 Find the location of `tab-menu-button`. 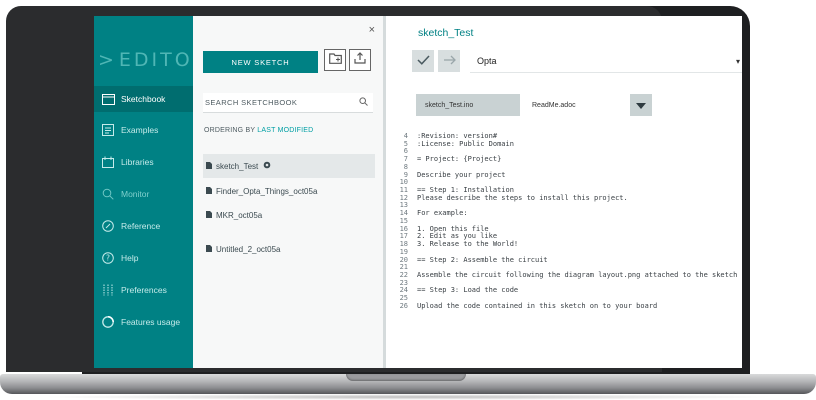

tab-menu-button is located at coordinates (641, 105).